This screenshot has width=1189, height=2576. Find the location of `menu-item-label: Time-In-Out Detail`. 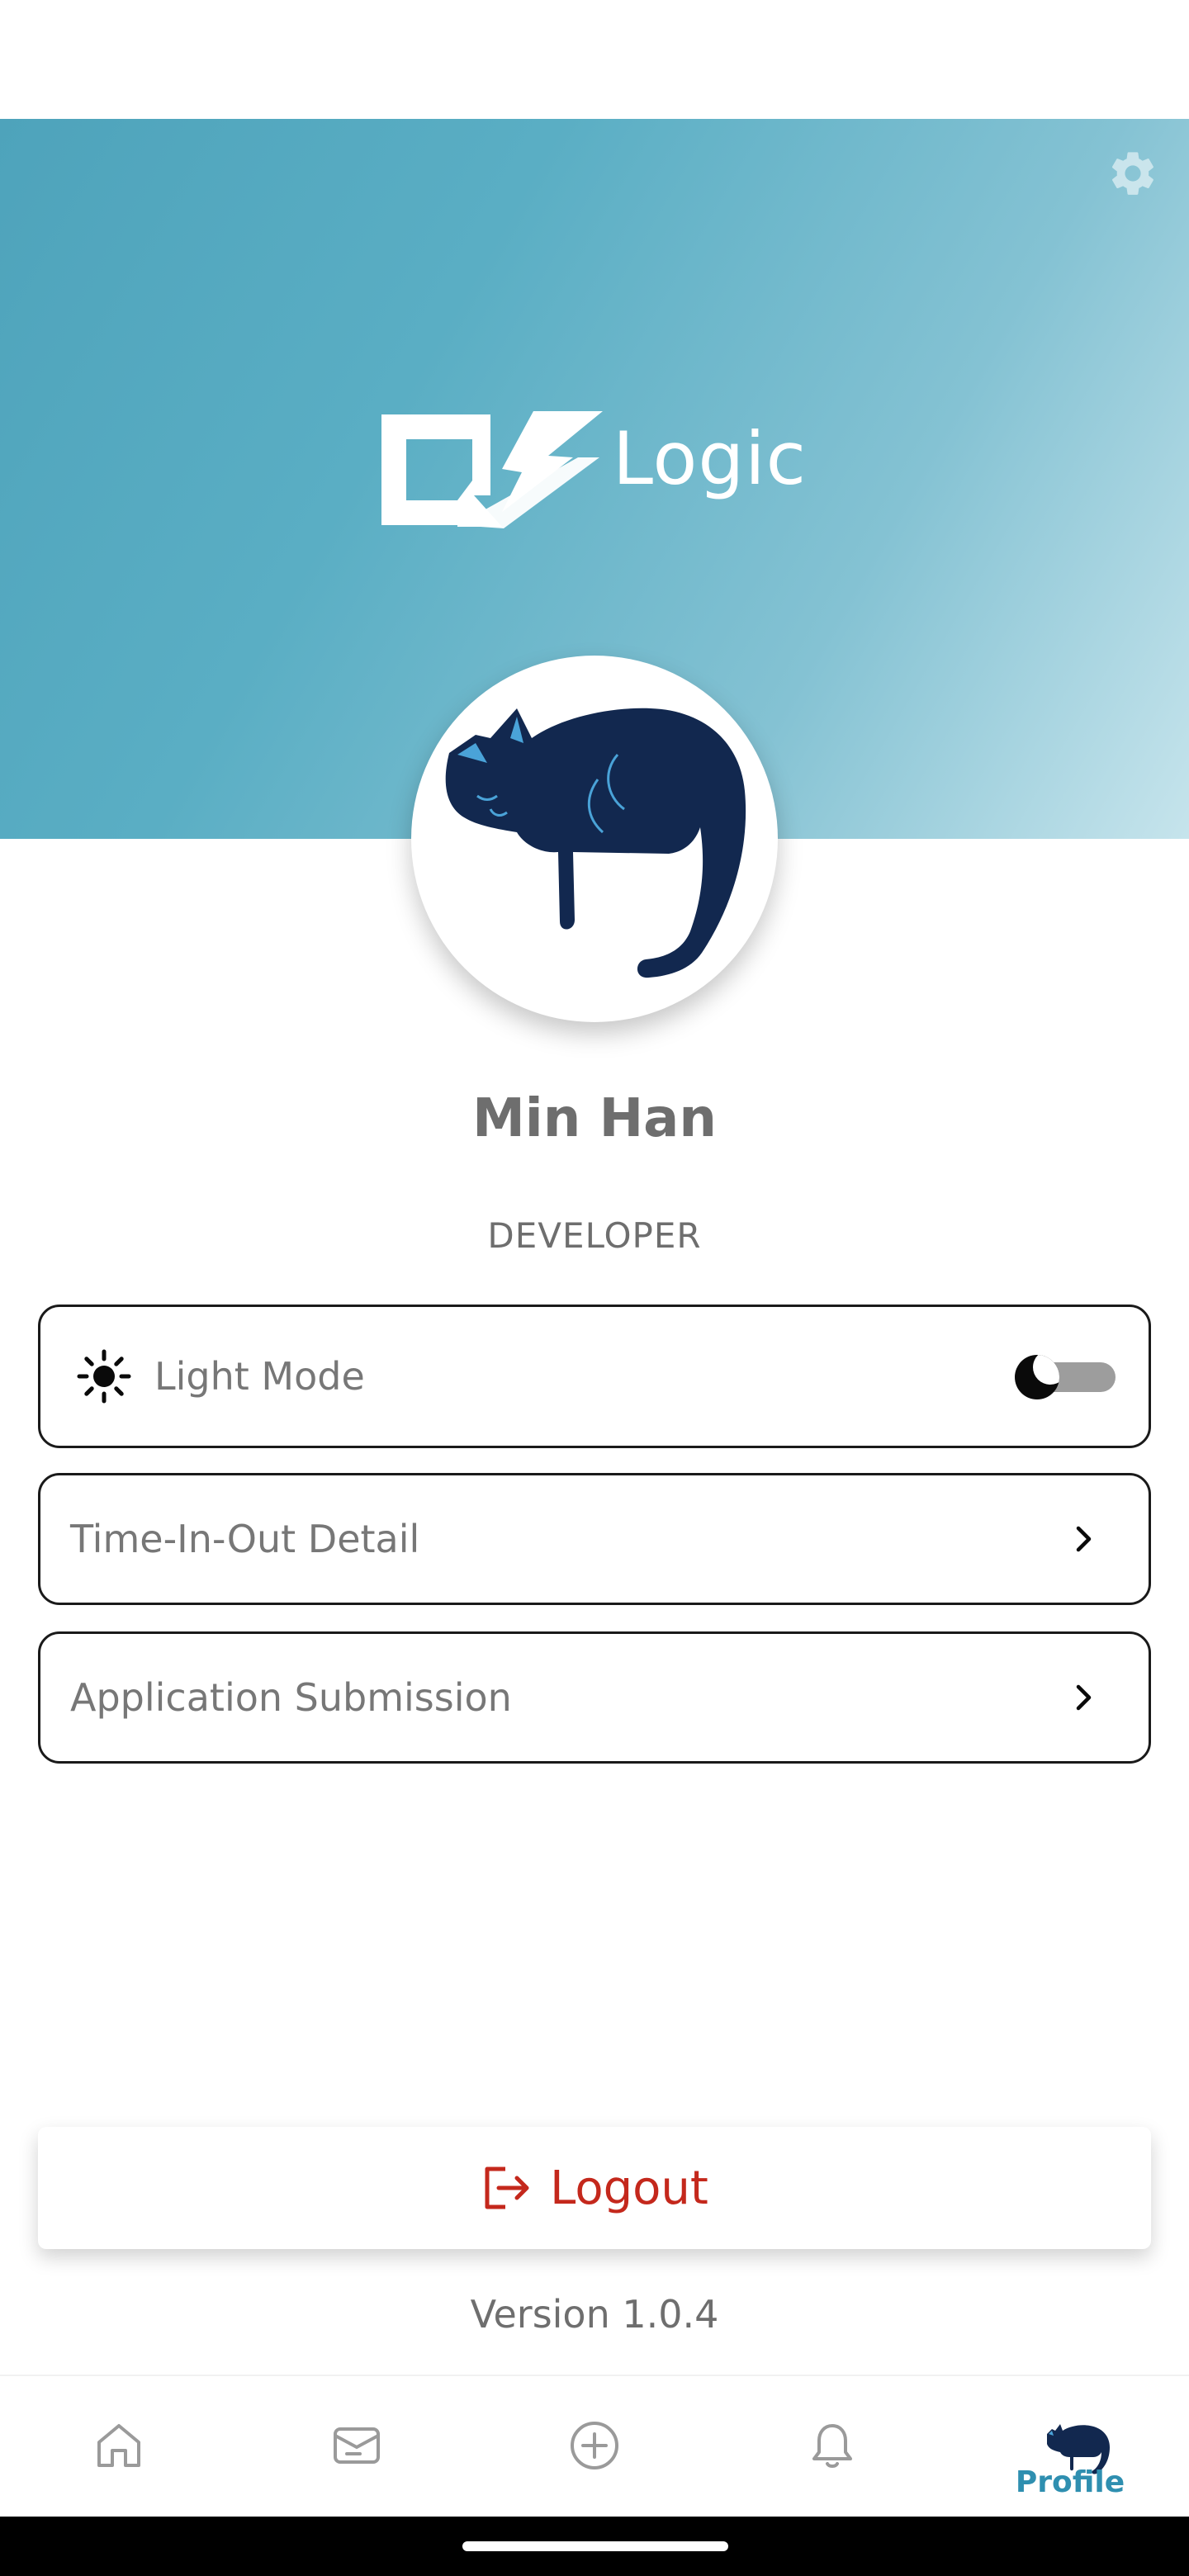

menu-item-label: Time-In-Out Detail is located at coordinates (245, 1539).